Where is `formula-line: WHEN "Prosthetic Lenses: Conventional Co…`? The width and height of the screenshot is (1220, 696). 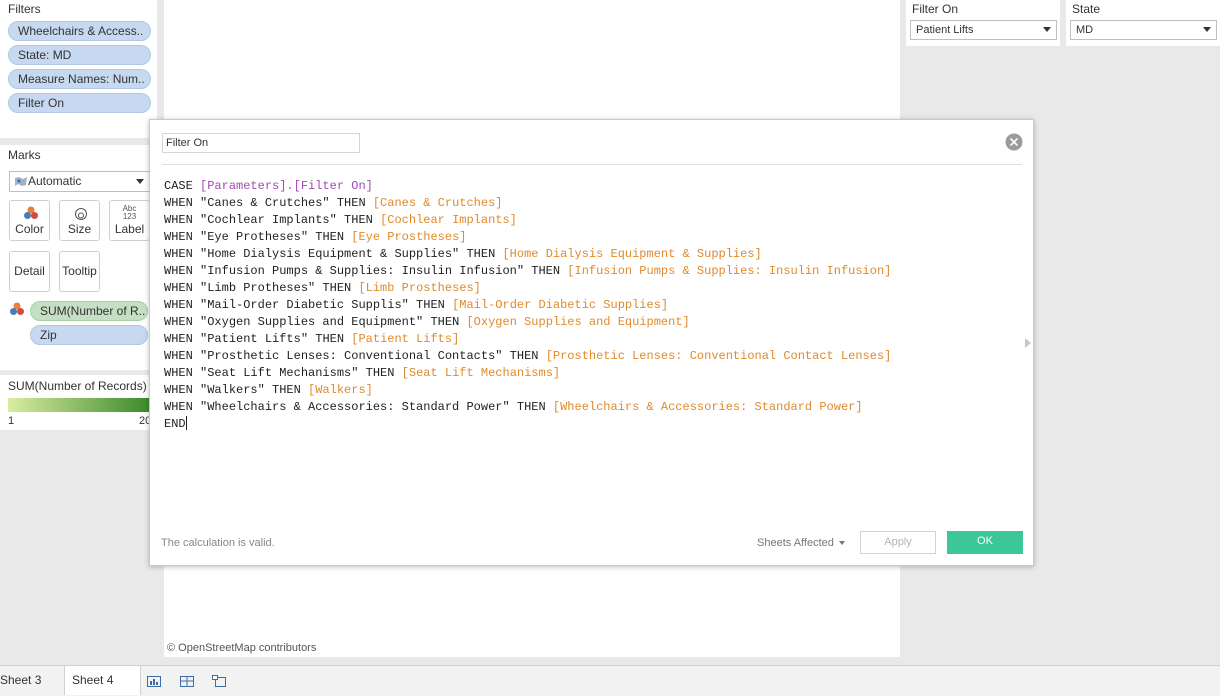
formula-line: WHEN "Prosthetic Lenses: Conventional Co… is located at coordinates (527, 356).